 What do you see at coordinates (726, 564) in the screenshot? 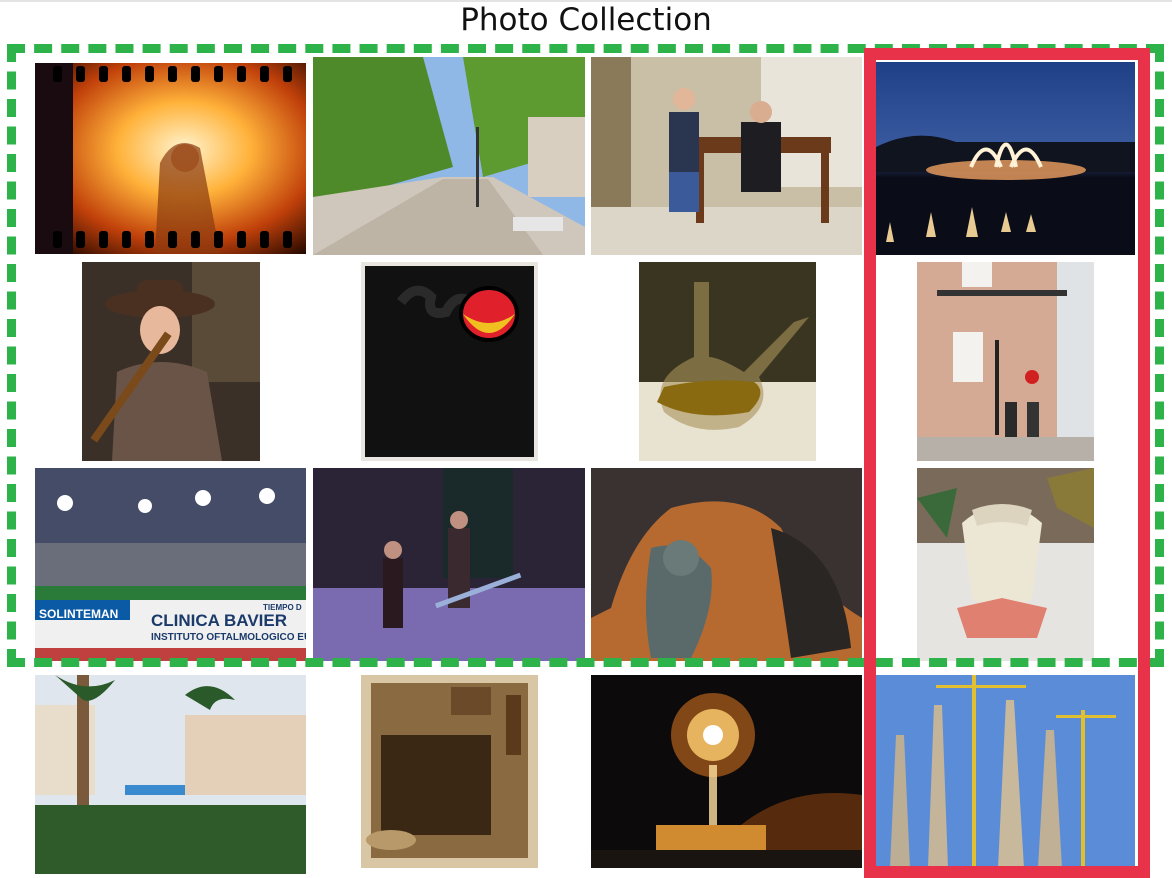
I see `photo-bronze-sculpture` at bounding box center [726, 564].